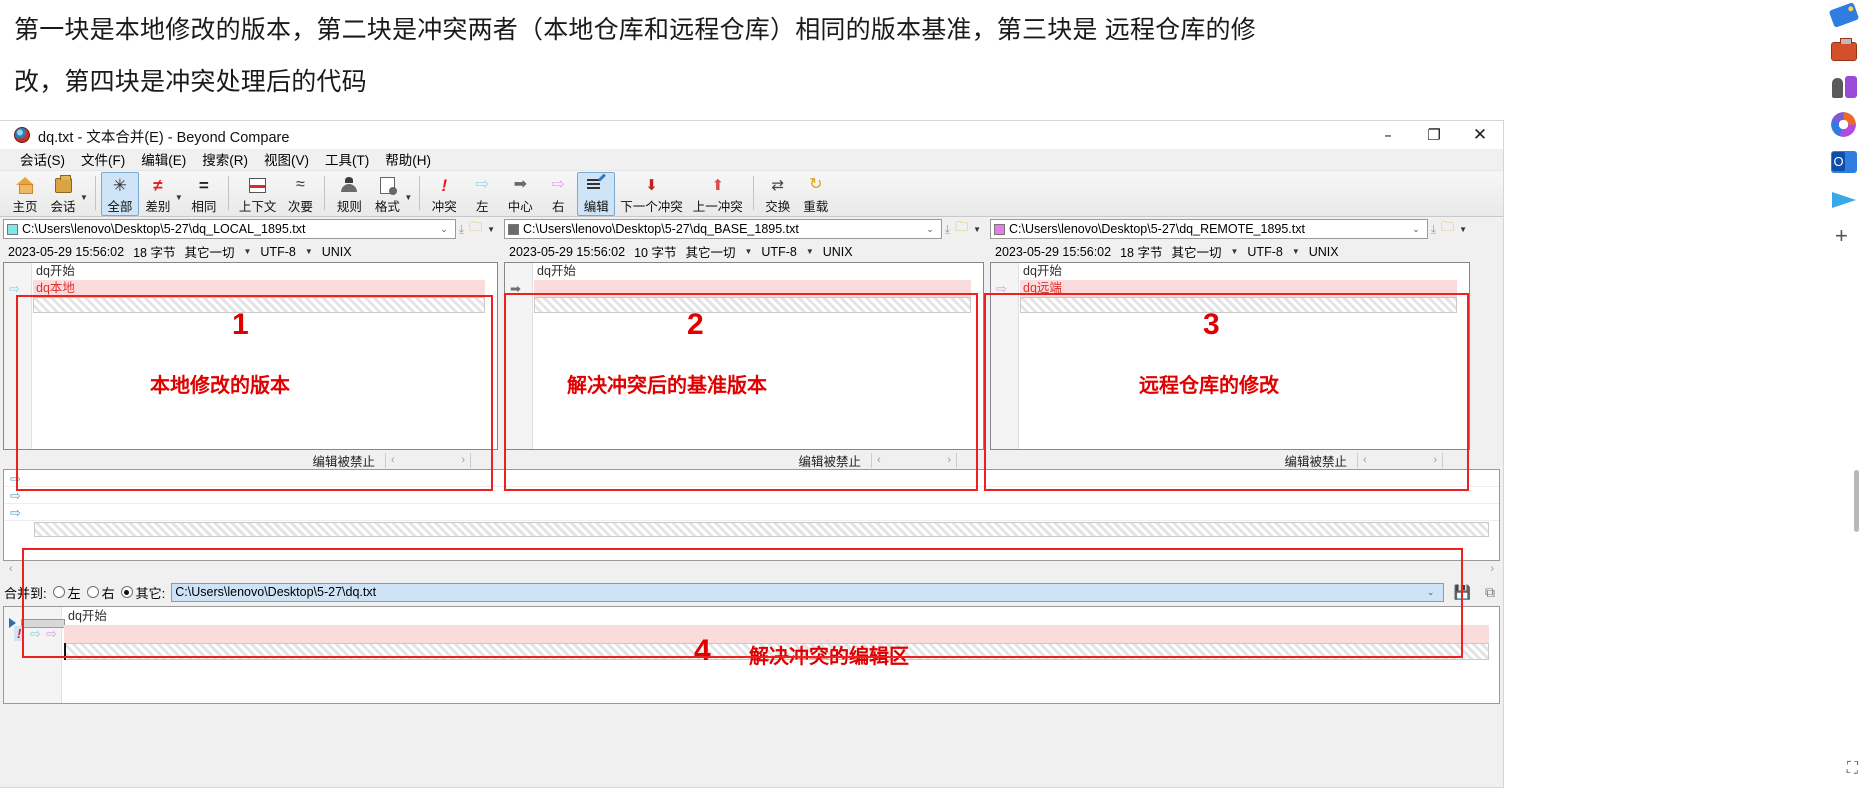  I want to click on toolbar-button-conflict: ! 冲突, so click(444, 194).